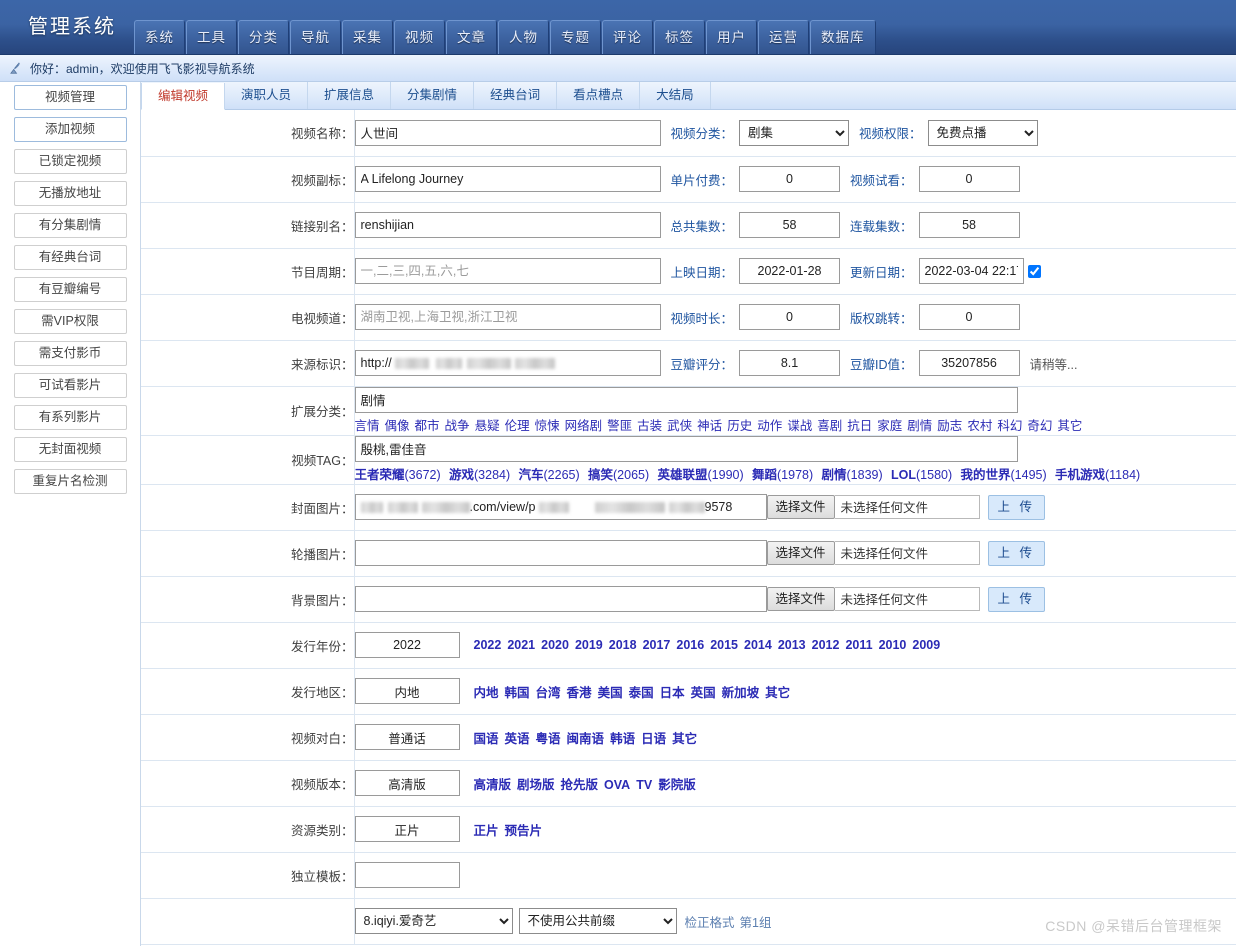  What do you see at coordinates (70, 321) in the screenshot?
I see `sidebar-item-需VIP权限: 需VIP权限` at bounding box center [70, 321].